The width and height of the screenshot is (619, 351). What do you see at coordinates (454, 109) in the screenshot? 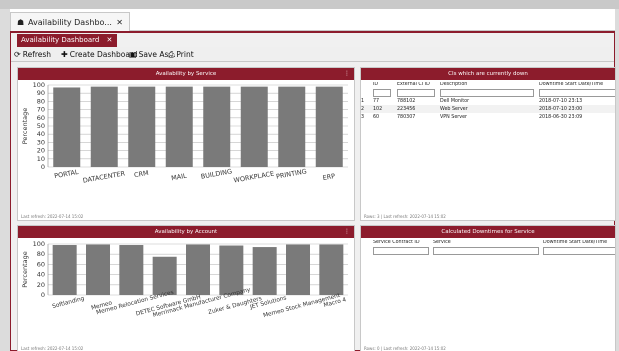
I see `cell-description: Web Server` at bounding box center [454, 109].